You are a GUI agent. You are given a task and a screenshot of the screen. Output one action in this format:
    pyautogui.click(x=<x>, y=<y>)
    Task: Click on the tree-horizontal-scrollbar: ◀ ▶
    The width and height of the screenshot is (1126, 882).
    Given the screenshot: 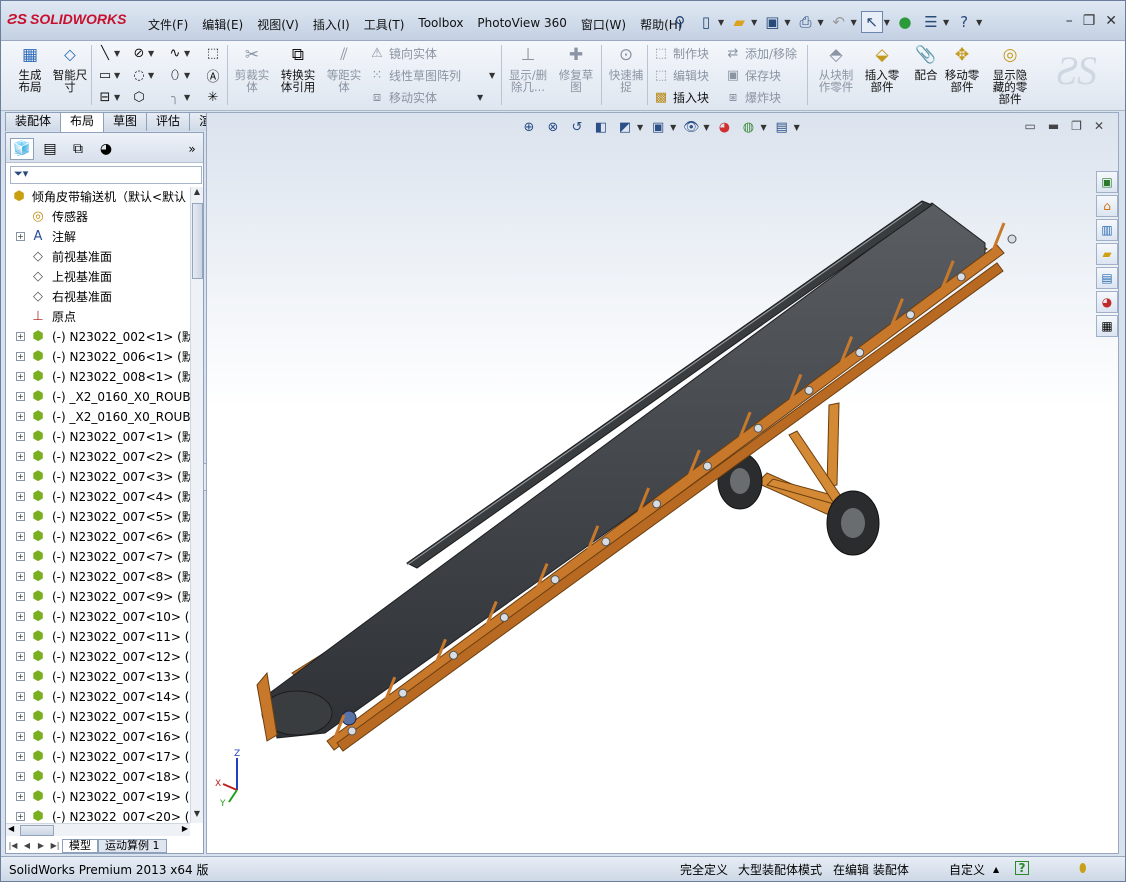 What is the action you would take?
    pyautogui.click(x=98, y=829)
    